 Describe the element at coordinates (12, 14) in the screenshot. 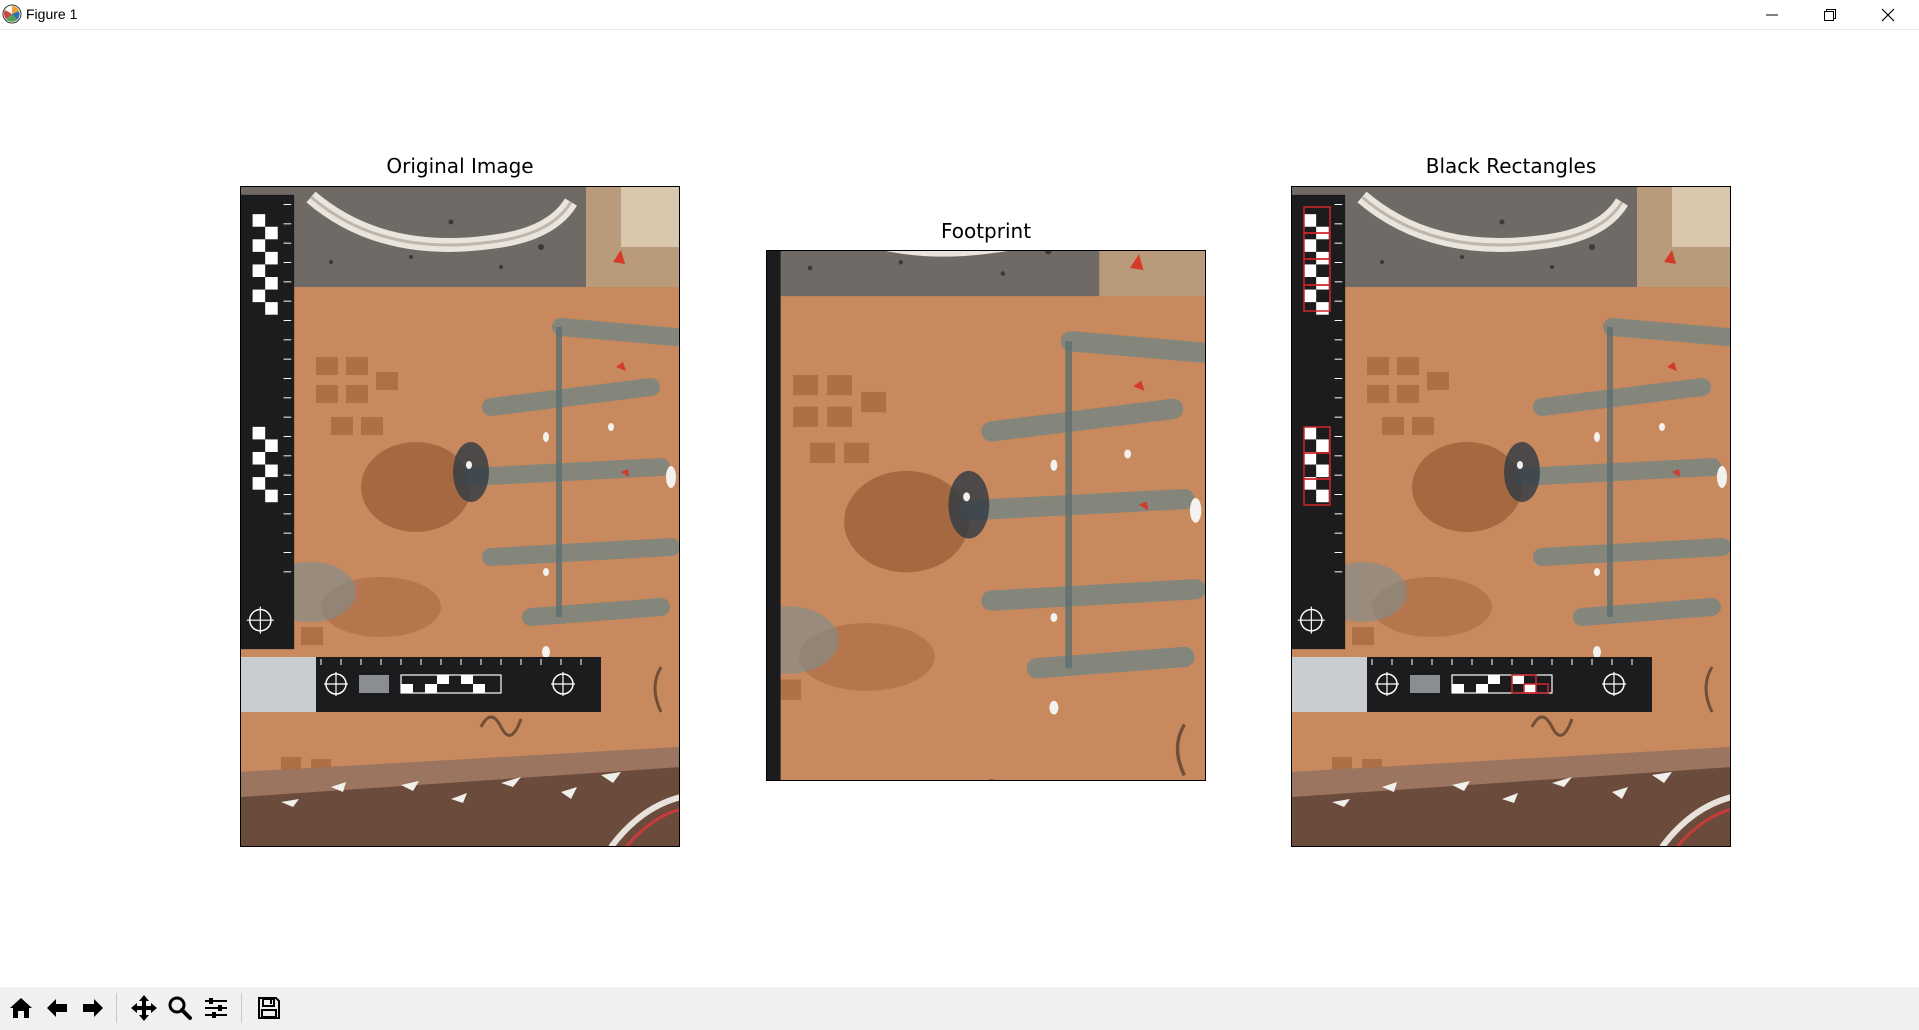

I see `matplotlib-logo-icon` at that location.